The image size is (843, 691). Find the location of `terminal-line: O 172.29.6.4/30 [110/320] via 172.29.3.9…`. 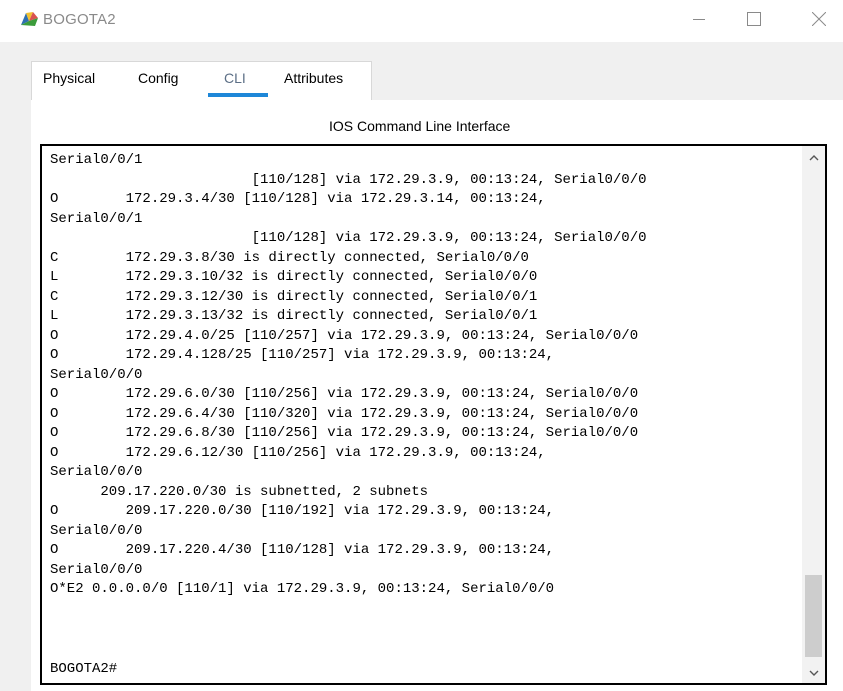

terminal-line: O 172.29.6.4/30 [110/320] via 172.29.3.9… is located at coordinates (344, 413).